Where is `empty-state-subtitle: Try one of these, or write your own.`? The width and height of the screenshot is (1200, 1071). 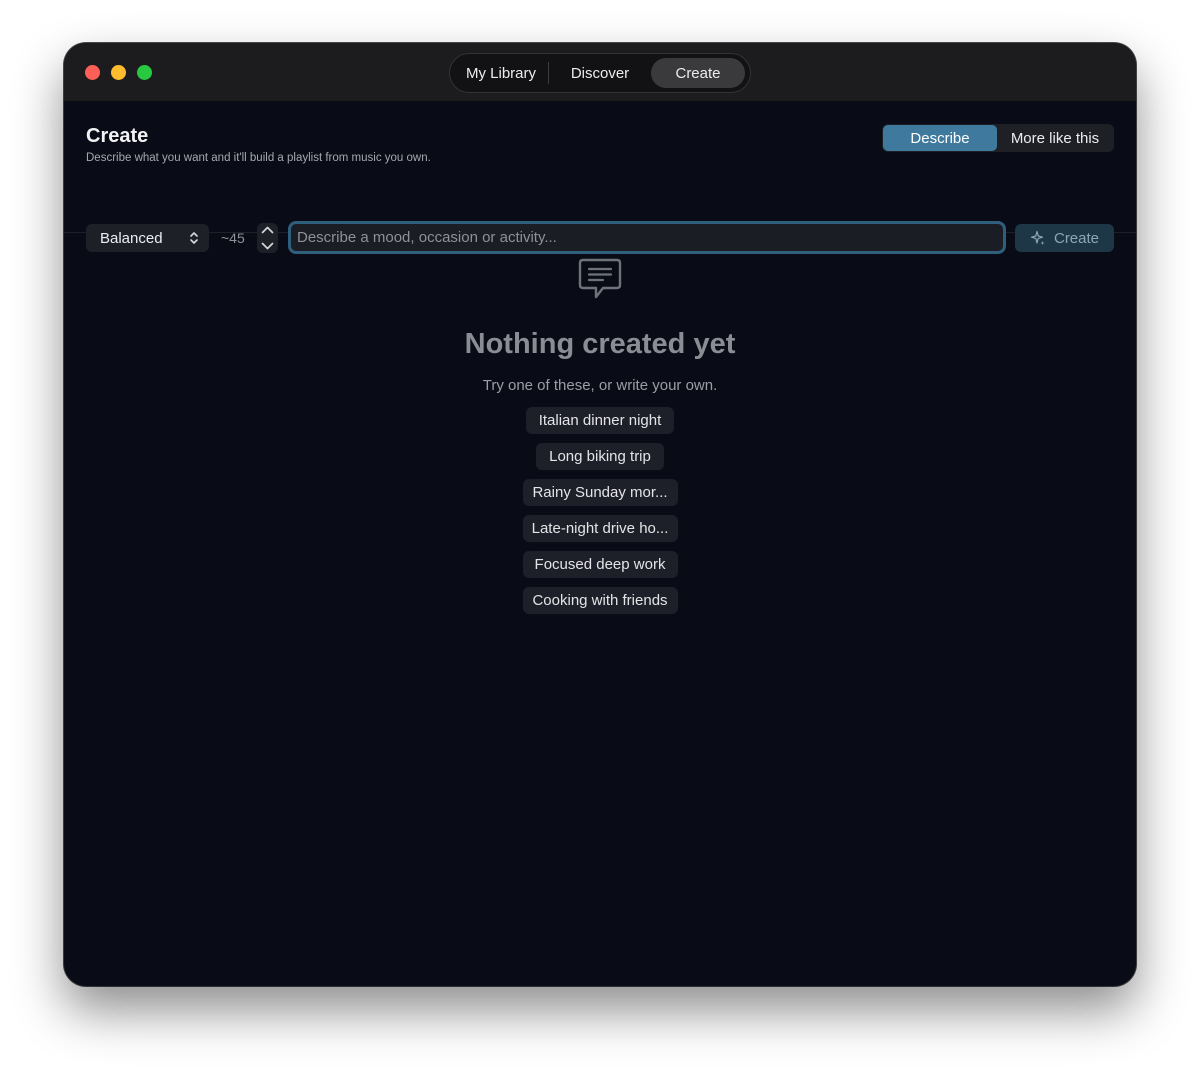
empty-state-subtitle: Try one of these, or write your own. is located at coordinates (600, 385).